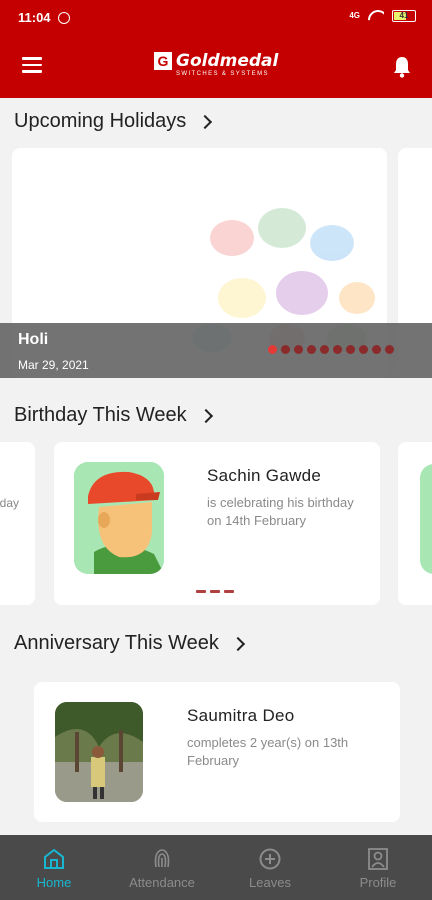 The image size is (432, 900). I want to click on card-indicator, so click(215, 591).